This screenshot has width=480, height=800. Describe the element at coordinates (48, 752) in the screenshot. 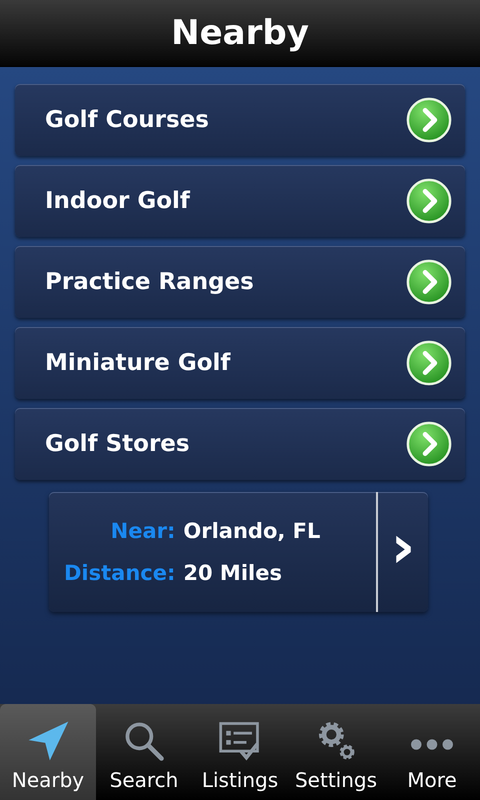

I see `tab: Nearby` at that location.